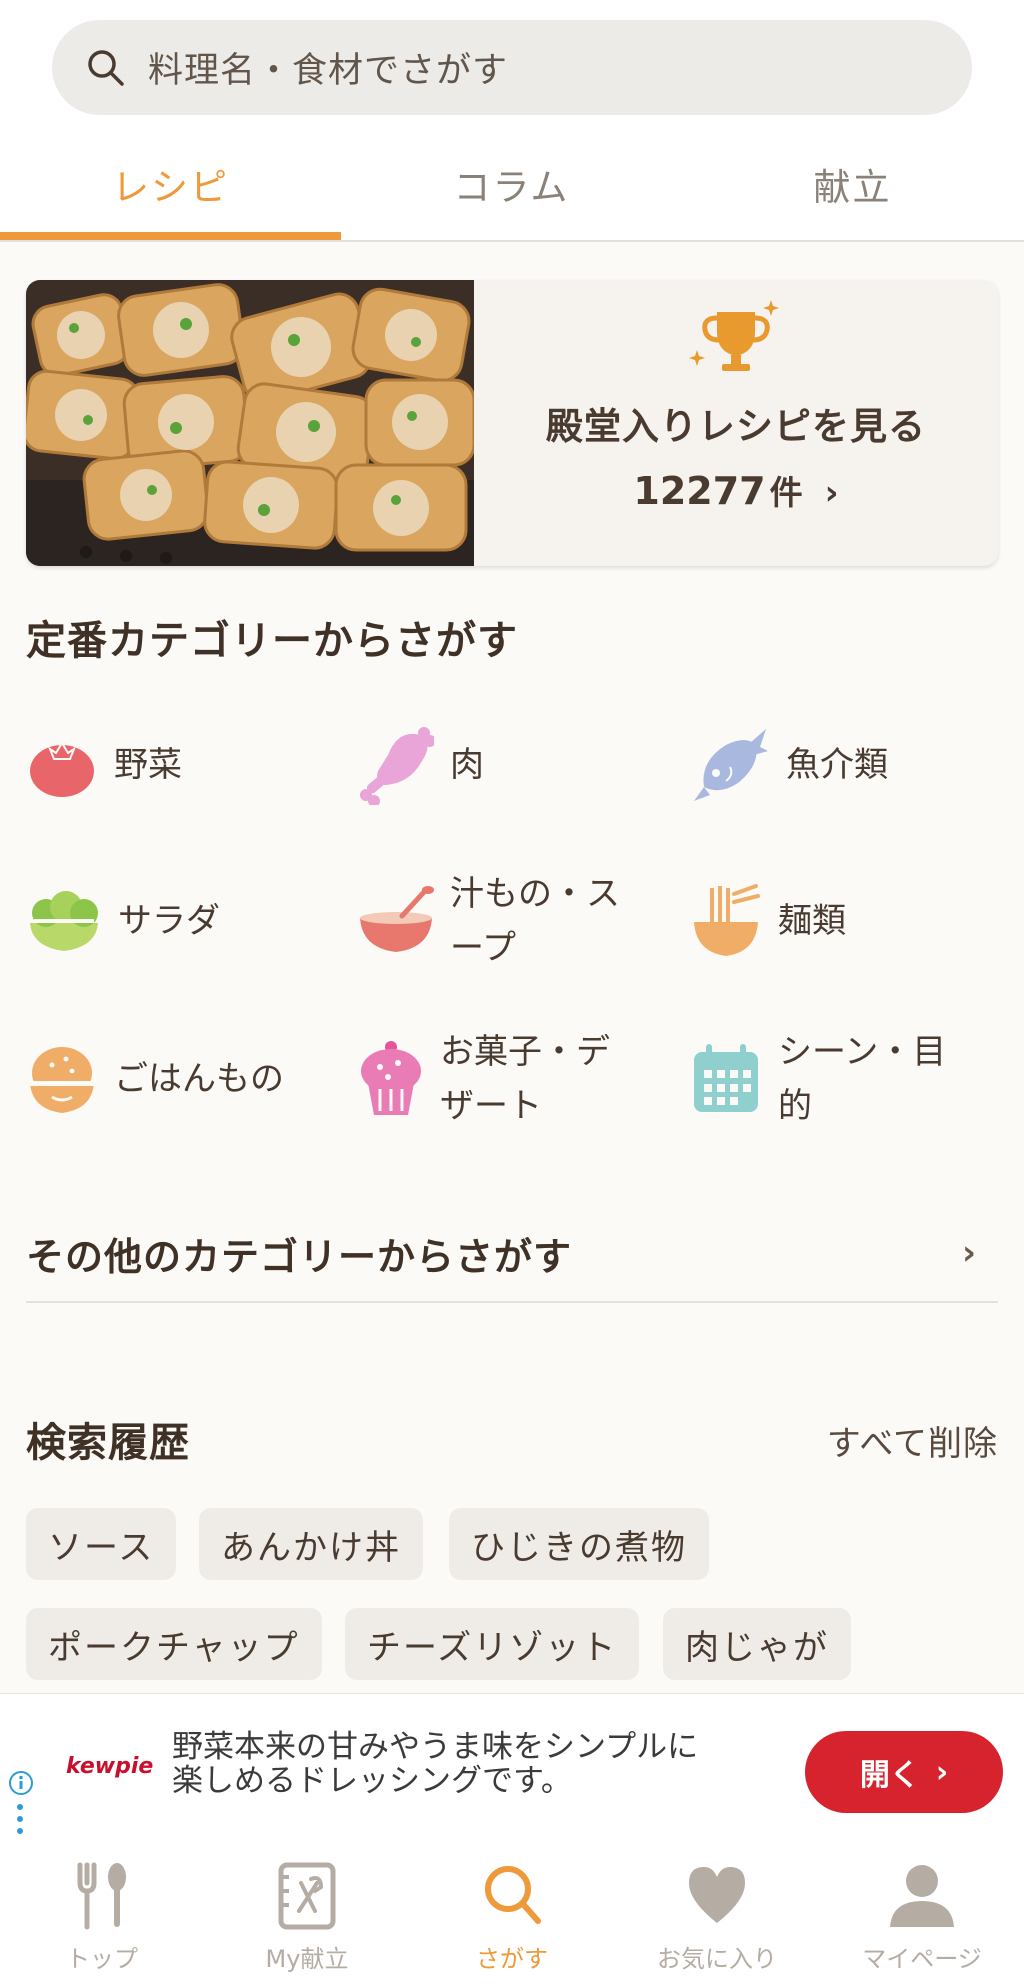 The height and width of the screenshot is (1984, 1024). What do you see at coordinates (736, 426) in the screenshot?
I see `hall-of-fame-title: 殿堂入りレシピを見る` at bounding box center [736, 426].